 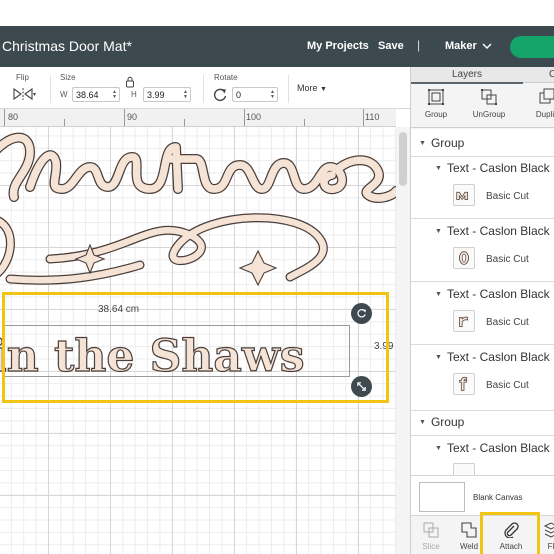 I want to click on letter-o-icon, so click(x=464, y=258).